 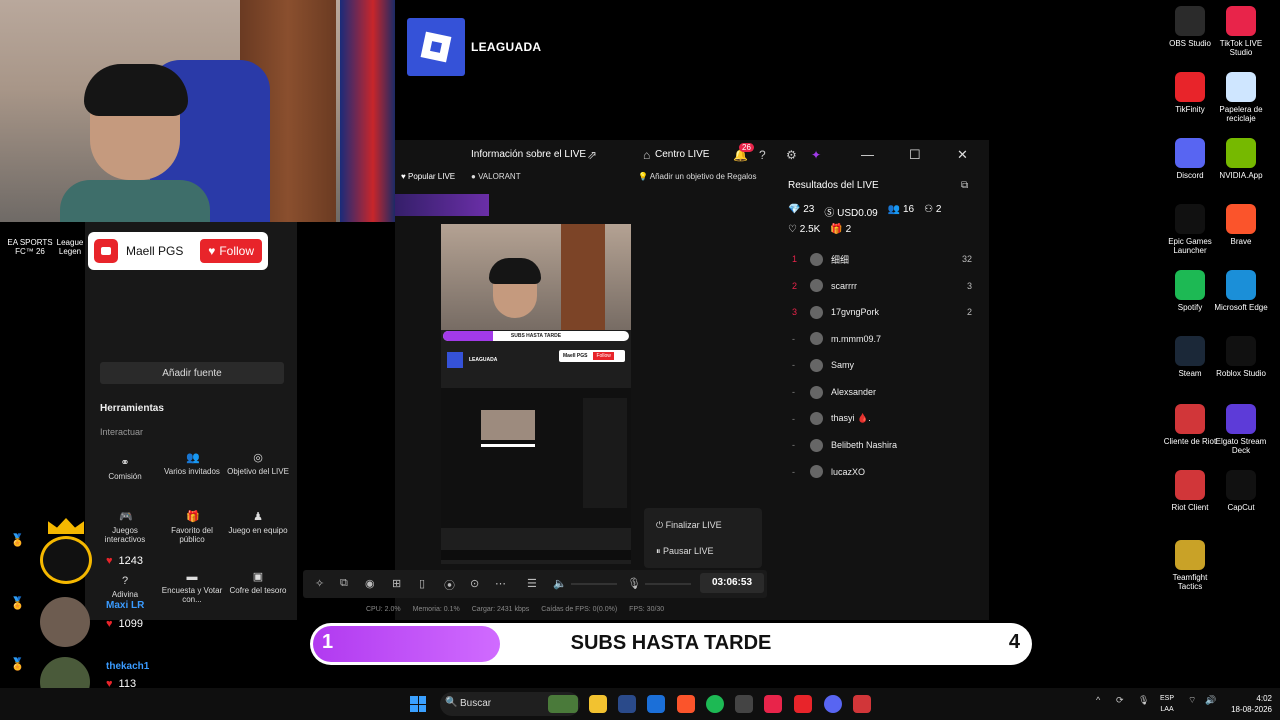 I want to click on add-source-button: Añadir fuente, so click(x=192, y=373).